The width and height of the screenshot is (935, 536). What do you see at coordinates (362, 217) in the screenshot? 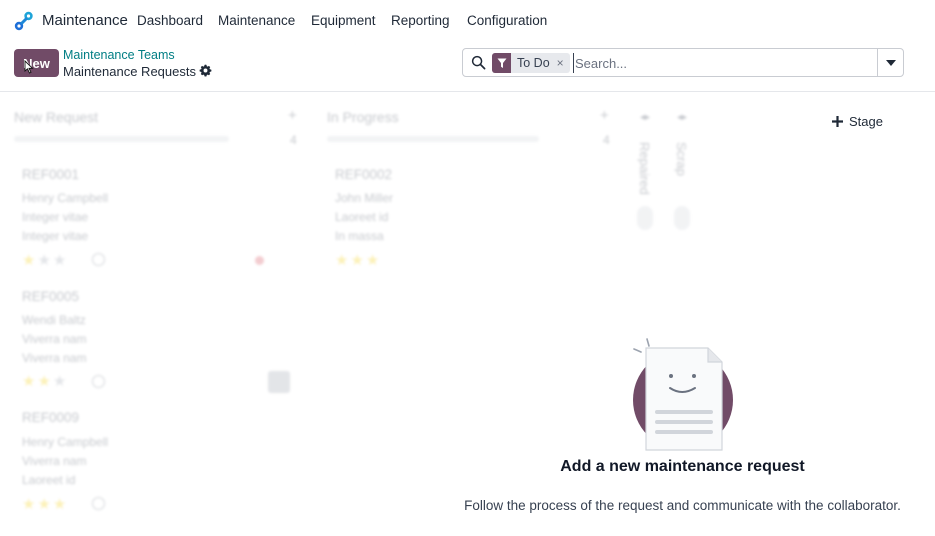
I see `card-equipment: Laoreet id` at bounding box center [362, 217].